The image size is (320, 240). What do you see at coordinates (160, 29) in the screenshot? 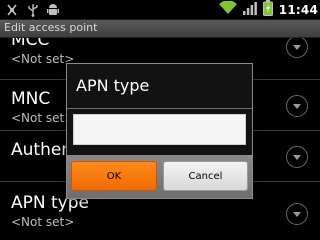
I see `title-bar: Edit access point` at bounding box center [160, 29].